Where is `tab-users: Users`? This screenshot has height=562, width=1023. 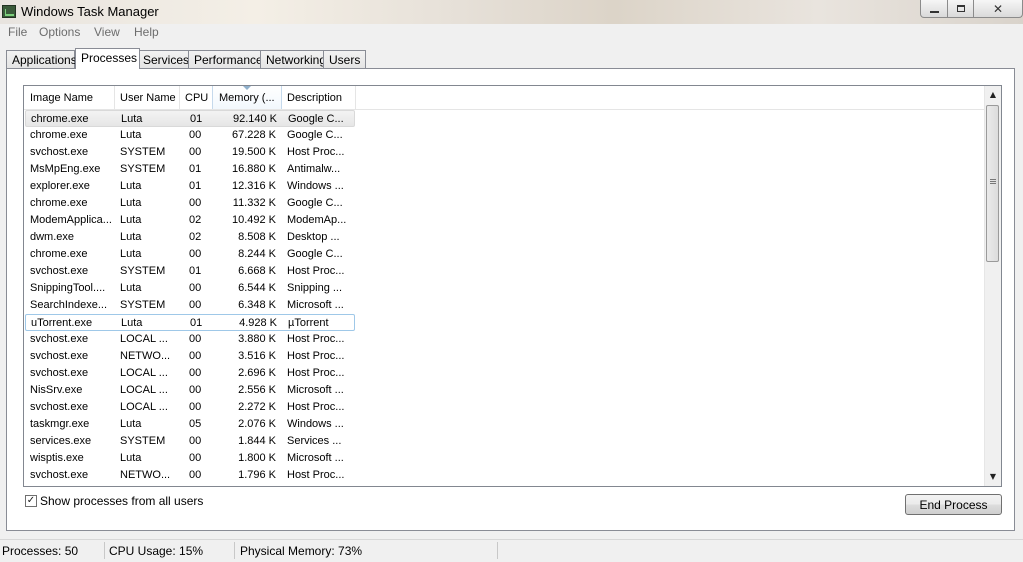
tab-users: Users is located at coordinates (344, 59).